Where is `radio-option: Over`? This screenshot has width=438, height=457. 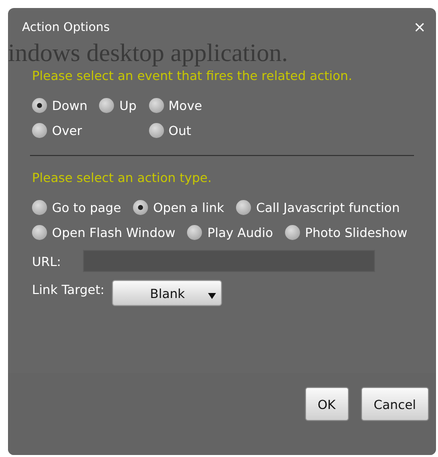
radio-option: Over is located at coordinates (57, 130).